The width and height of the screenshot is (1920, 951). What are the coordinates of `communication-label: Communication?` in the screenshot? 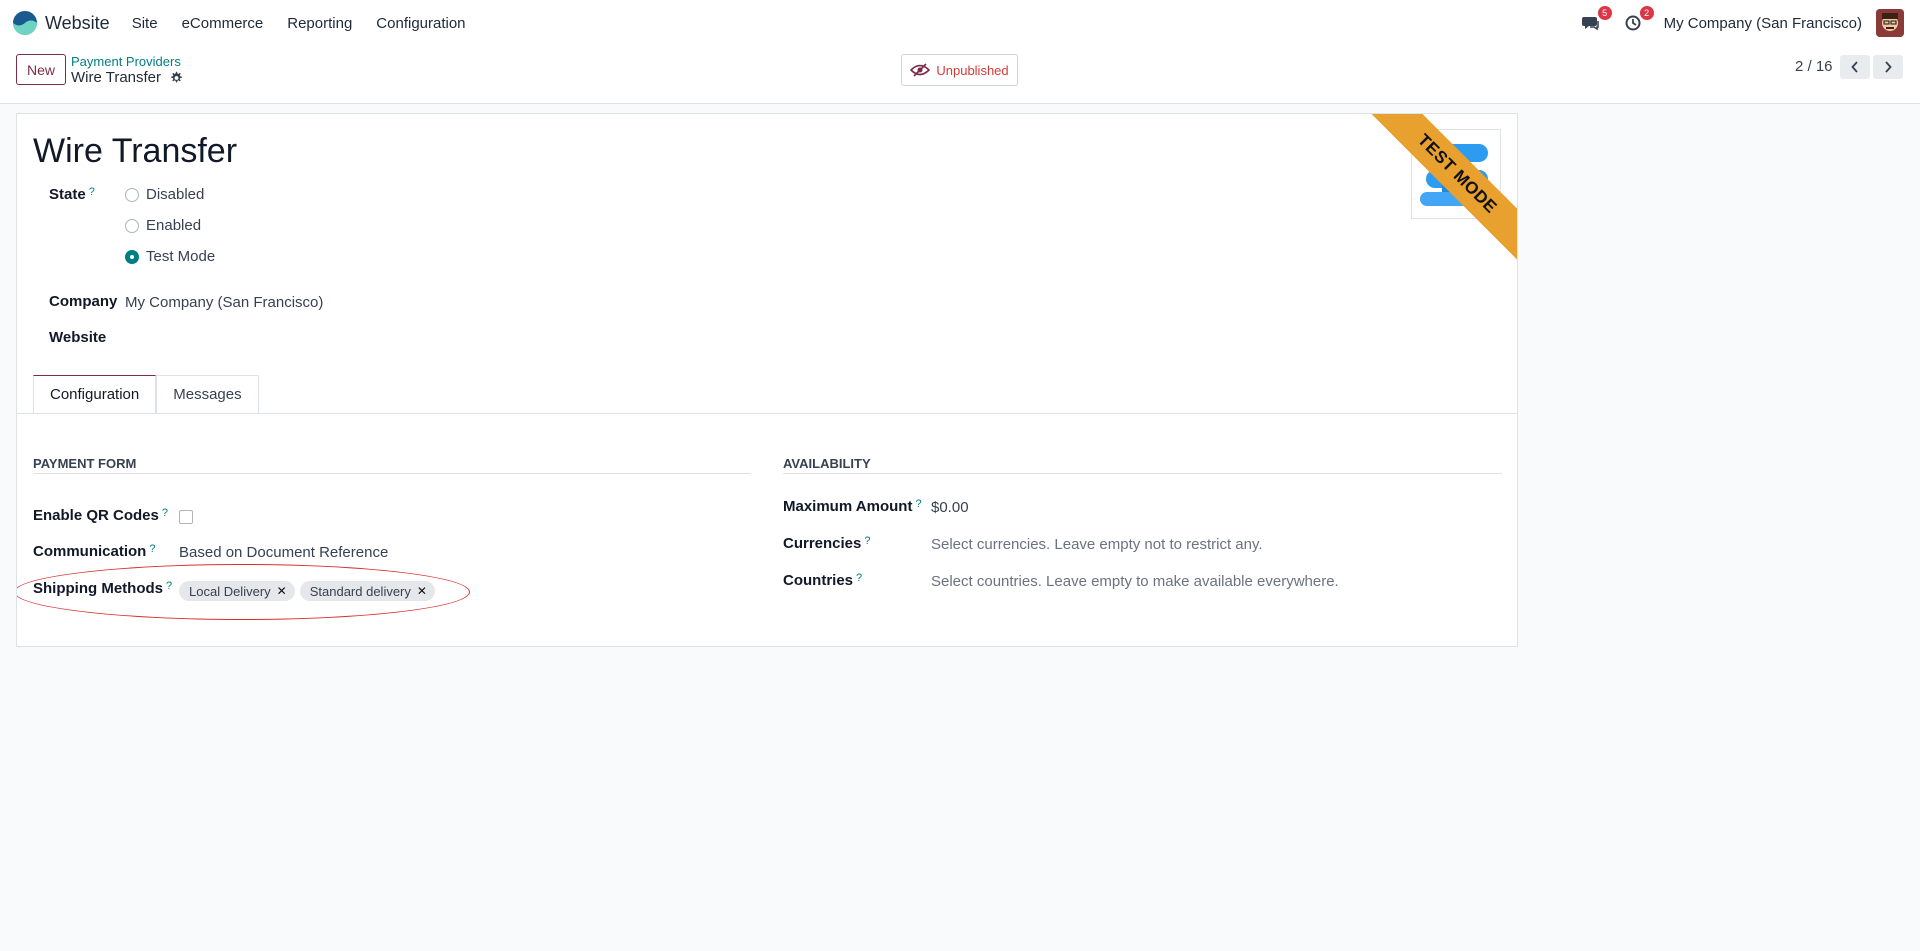 It's located at (94, 551).